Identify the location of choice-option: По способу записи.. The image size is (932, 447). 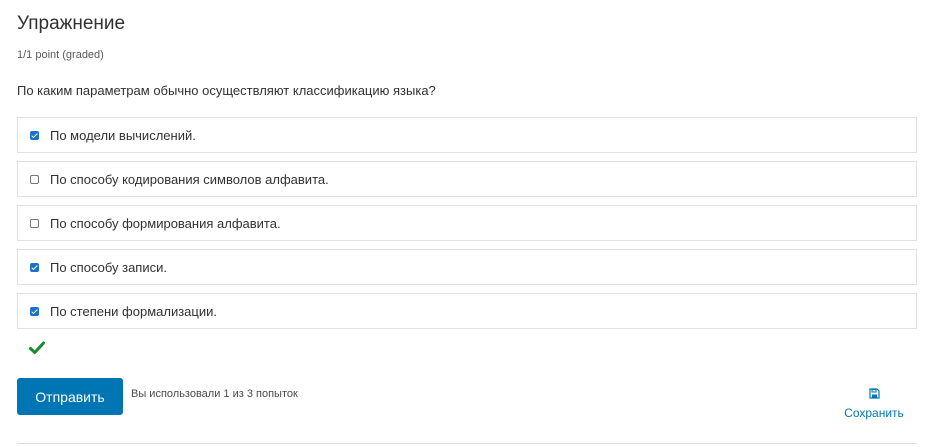
(467, 267).